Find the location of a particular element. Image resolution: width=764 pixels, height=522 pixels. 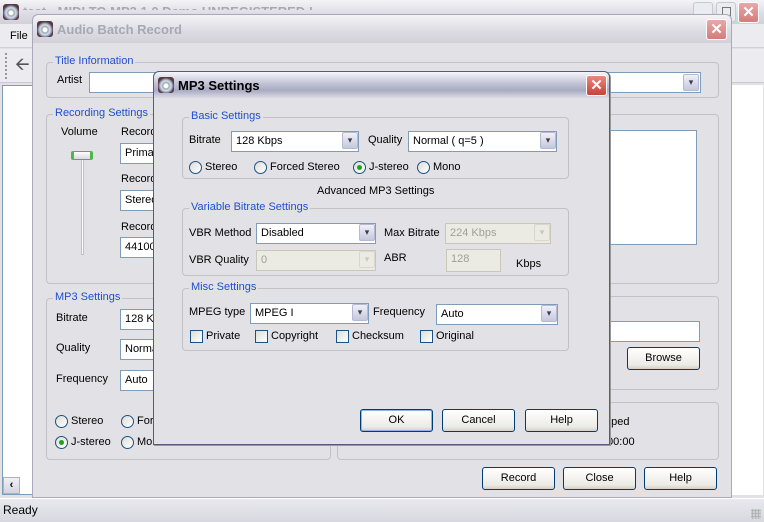

checkbox-original-label: Original is located at coordinates (455, 336).